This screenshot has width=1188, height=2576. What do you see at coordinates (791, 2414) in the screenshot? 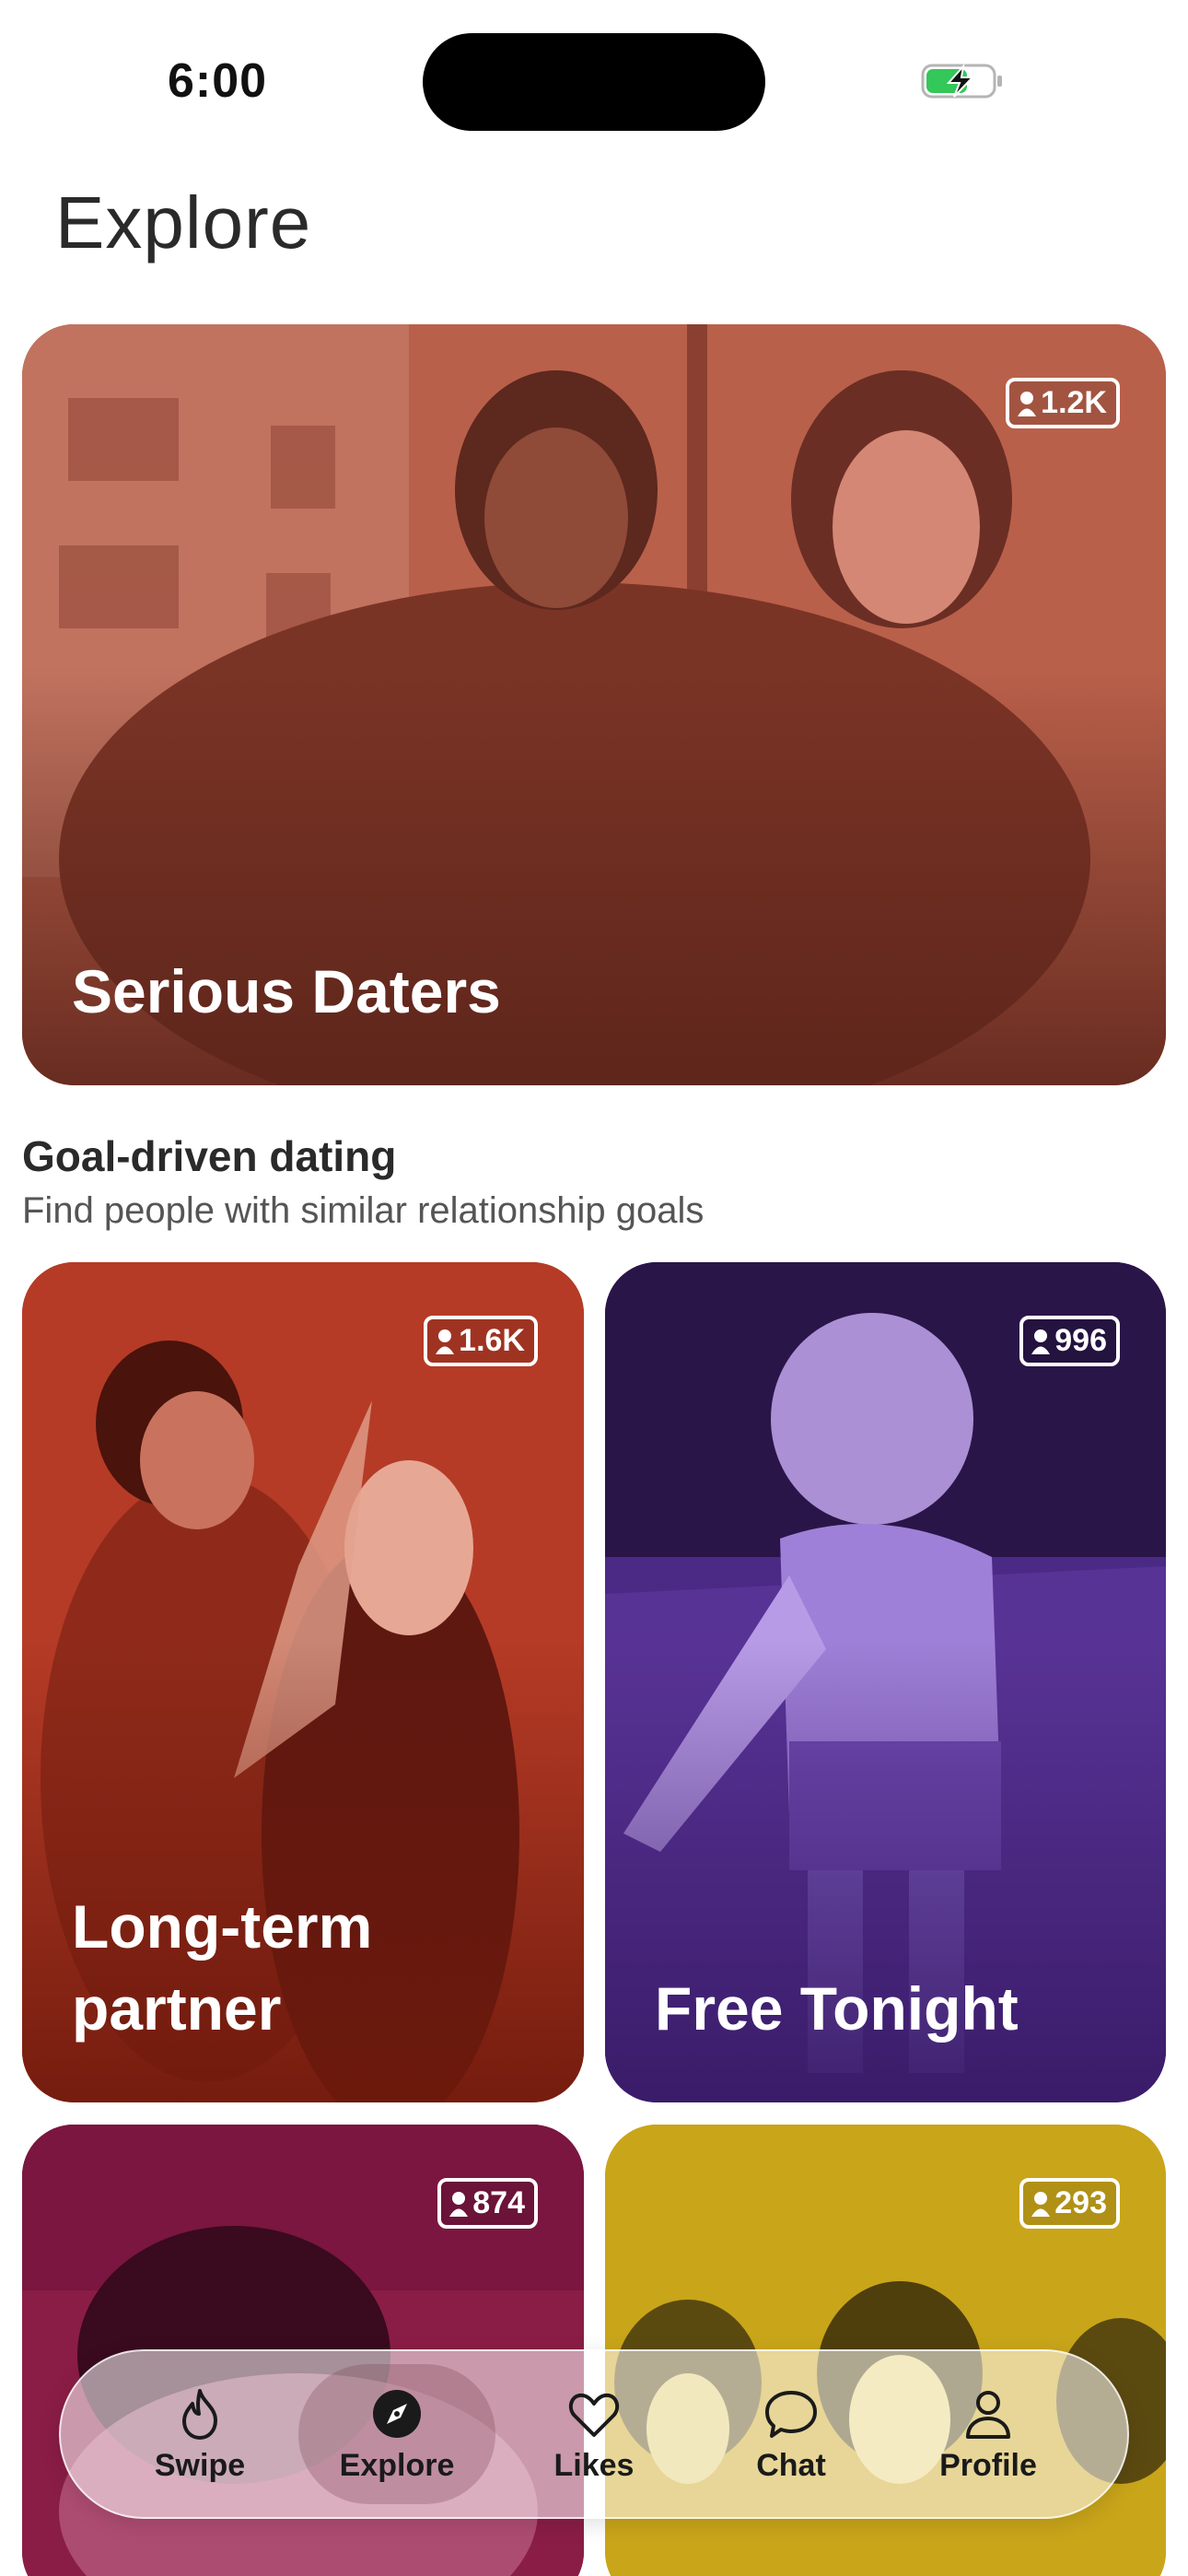
I see `chat-bubble-icon` at bounding box center [791, 2414].